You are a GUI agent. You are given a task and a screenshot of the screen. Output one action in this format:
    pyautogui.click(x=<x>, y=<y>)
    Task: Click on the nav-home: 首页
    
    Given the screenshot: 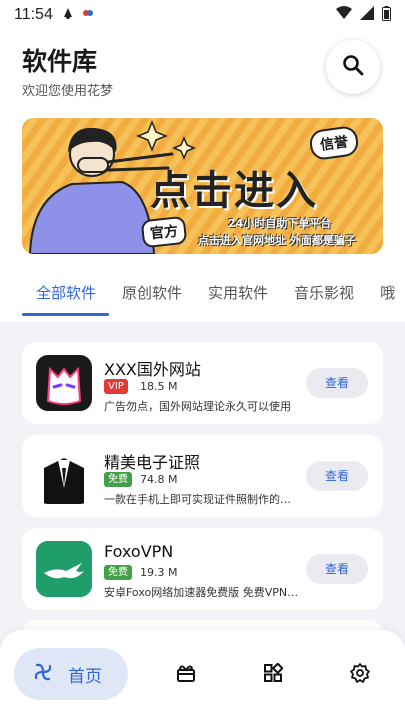 What is the action you would take?
    pyautogui.click(x=71, y=674)
    